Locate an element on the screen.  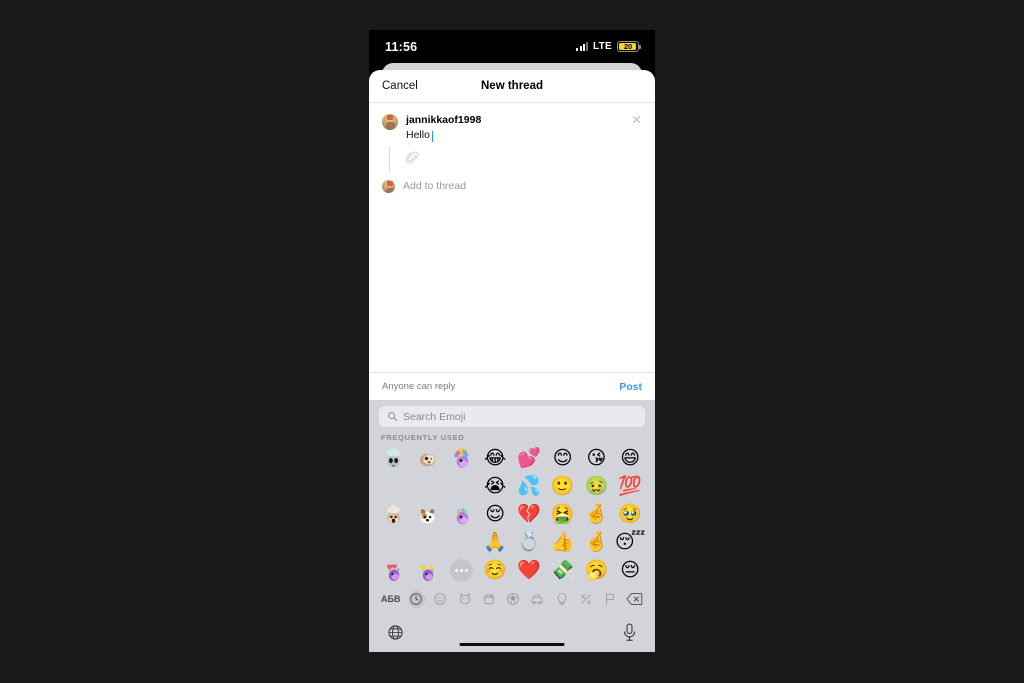
memoji-unicorn-horns is located at coordinates (462, 514).